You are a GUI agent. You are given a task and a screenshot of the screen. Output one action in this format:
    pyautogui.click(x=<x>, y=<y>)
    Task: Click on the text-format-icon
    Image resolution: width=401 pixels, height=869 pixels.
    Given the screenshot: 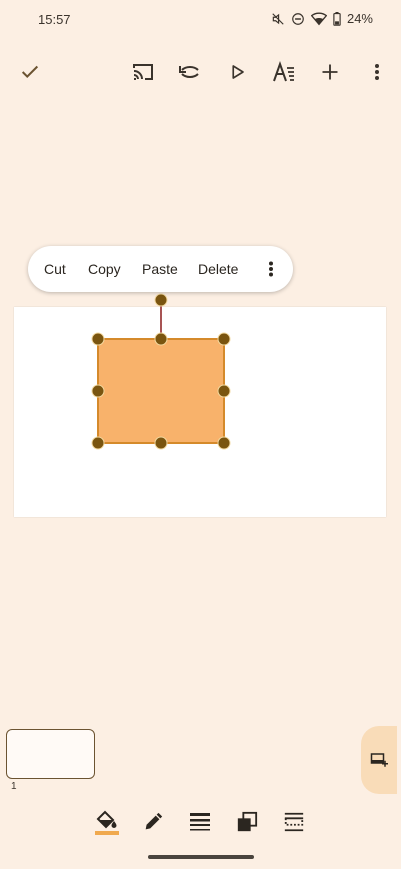 What is the action you would take?
    pyautogui.click(x=283, y=71)
    